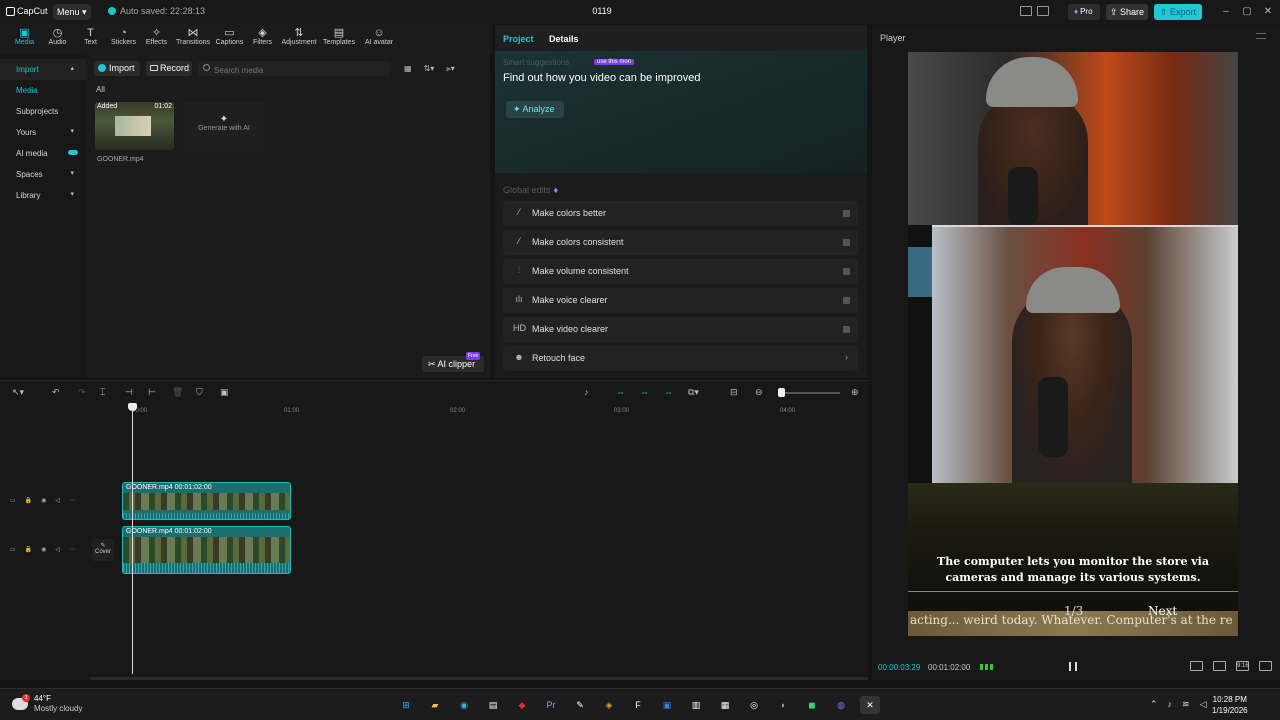 This screenshot has height=720, width=1280. Describe the element at coordinates (129, 392) in the screenshot. I see `split-left-icon: ⊣` at that location.